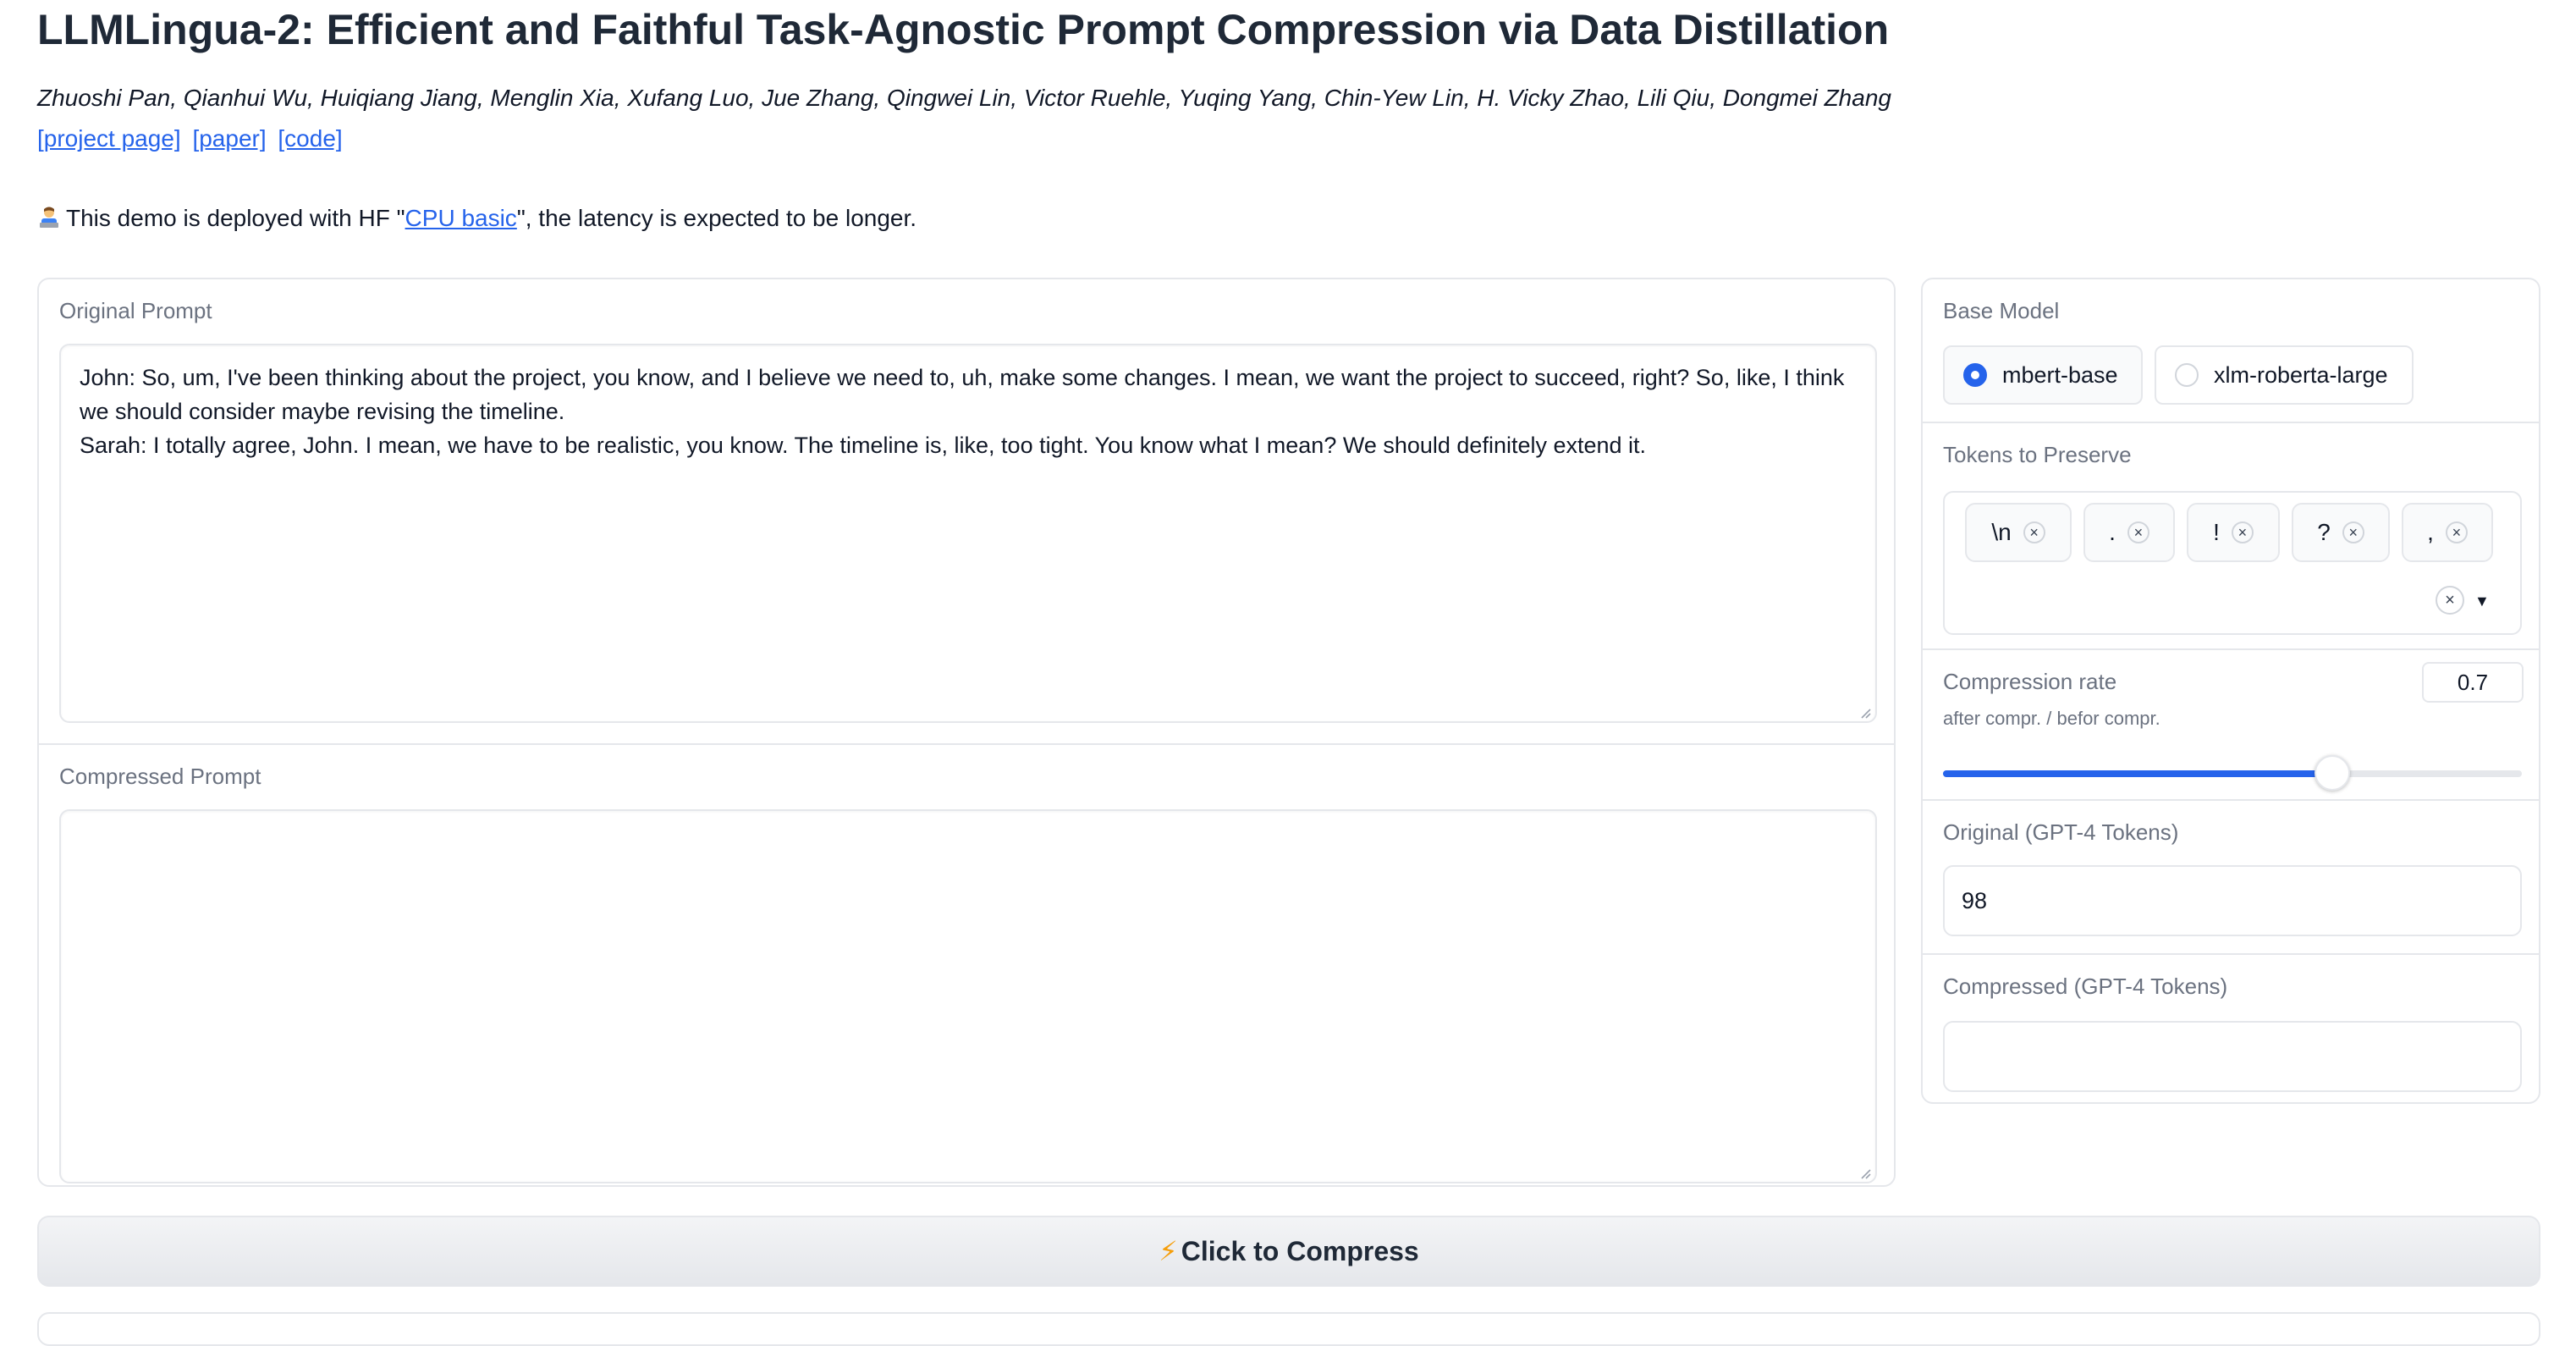  What do you see at coordinates (2324, 532) in the screenshot?
I see `chip-label: ?` at bounding box center [2324, 532].